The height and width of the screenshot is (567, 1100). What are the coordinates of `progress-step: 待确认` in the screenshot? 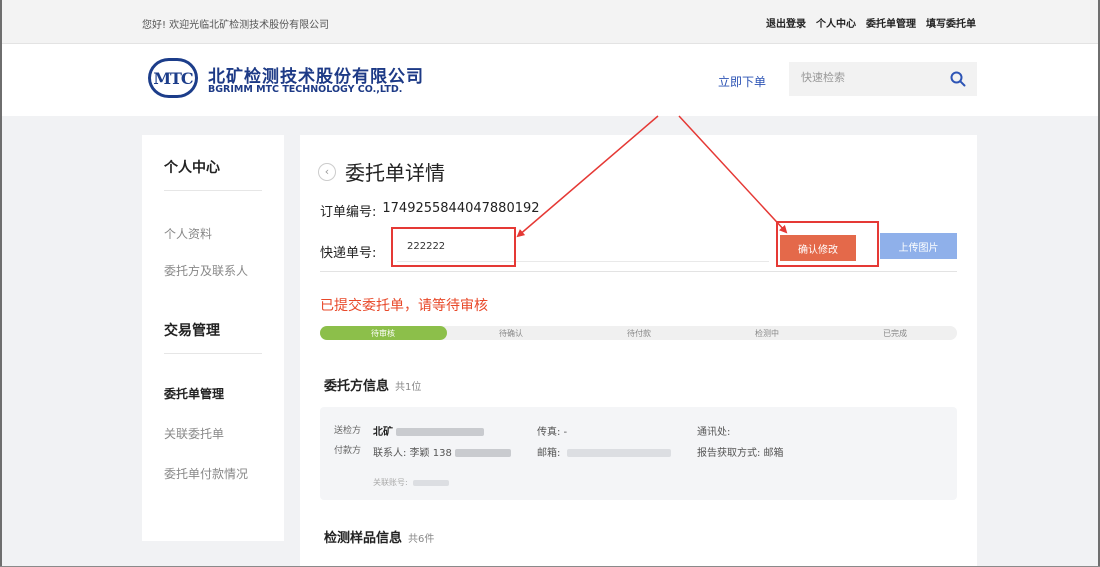 It's located at (511, 333).